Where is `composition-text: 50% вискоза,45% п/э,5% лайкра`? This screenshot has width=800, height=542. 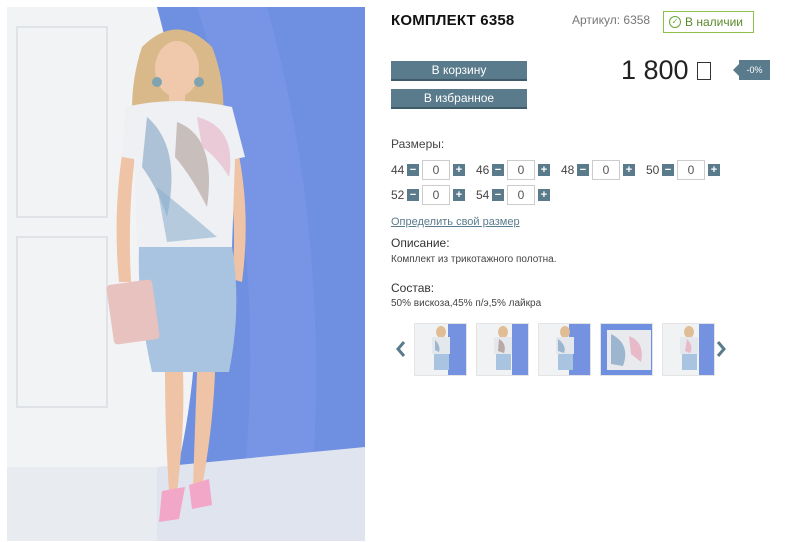 composition-text: 50% вискоза,45% п/э,5% лайкра is located at coordinates (466, 303).